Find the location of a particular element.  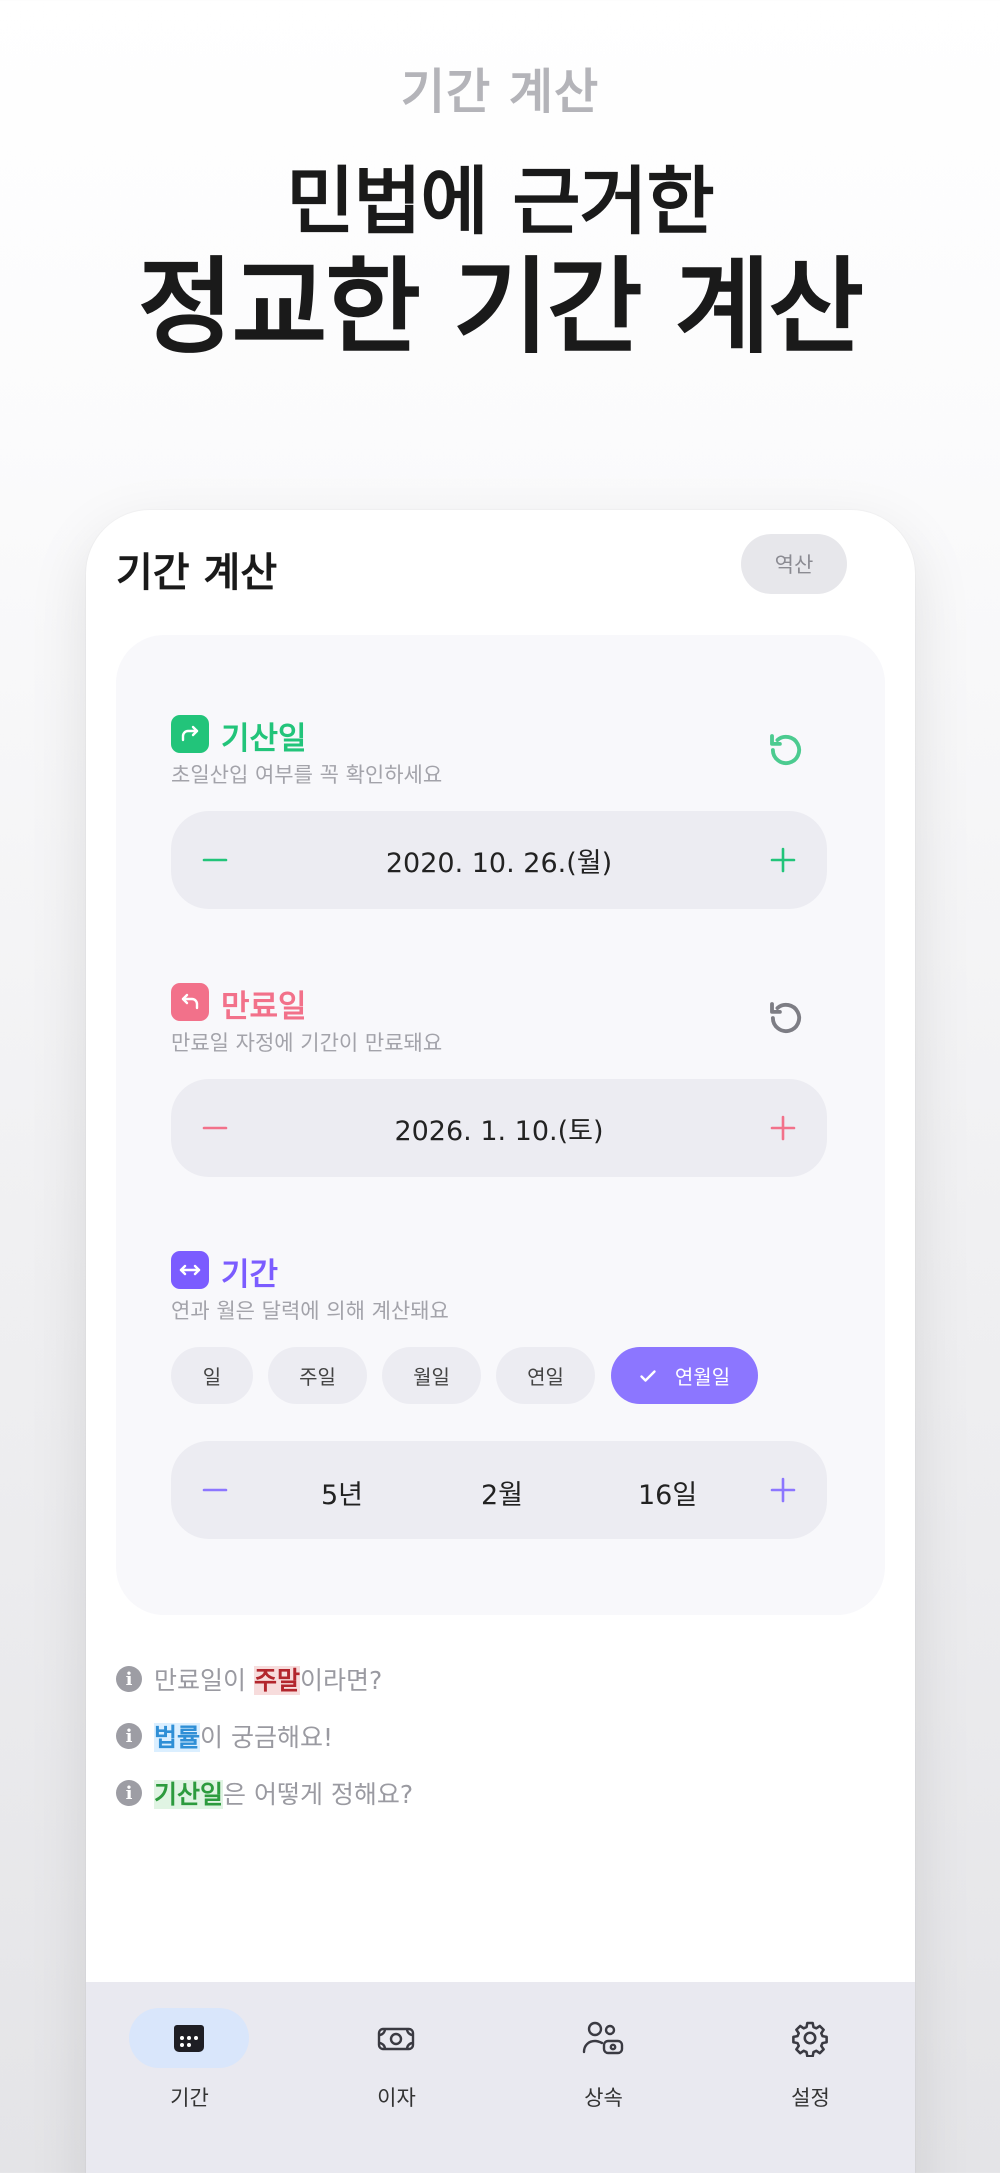

page-title: 기간 계산 is located at coordinates (197, 573).